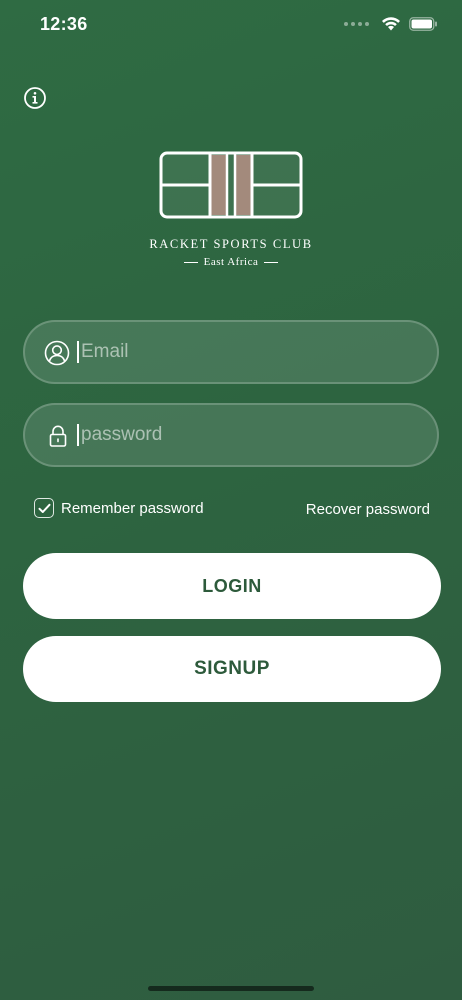 The image size is (462, 1000). I want to click on remember-password-checkbox, so click(44, 508).